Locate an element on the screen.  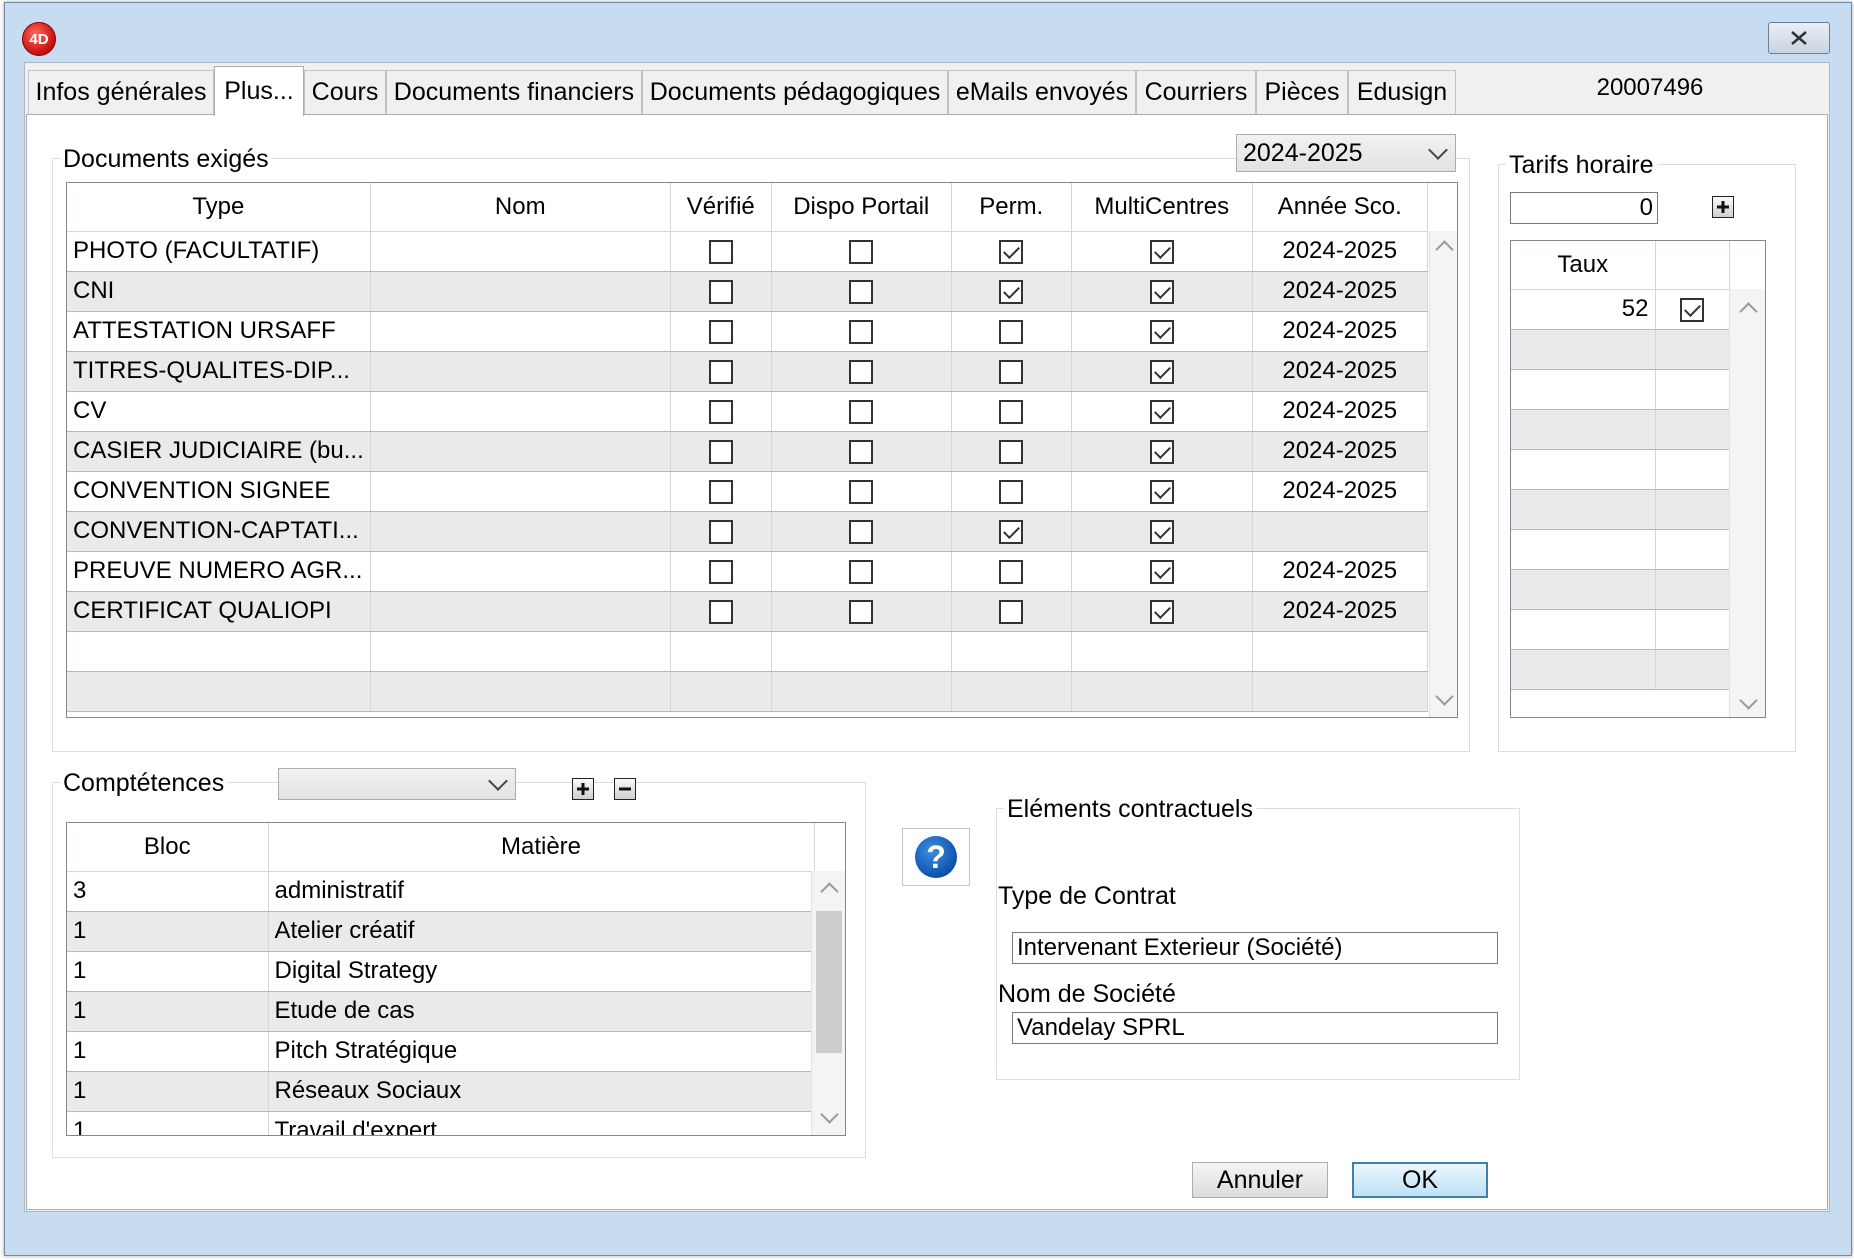
table-row: 1 Travail d'expert is located at coordinates (441, 1123).